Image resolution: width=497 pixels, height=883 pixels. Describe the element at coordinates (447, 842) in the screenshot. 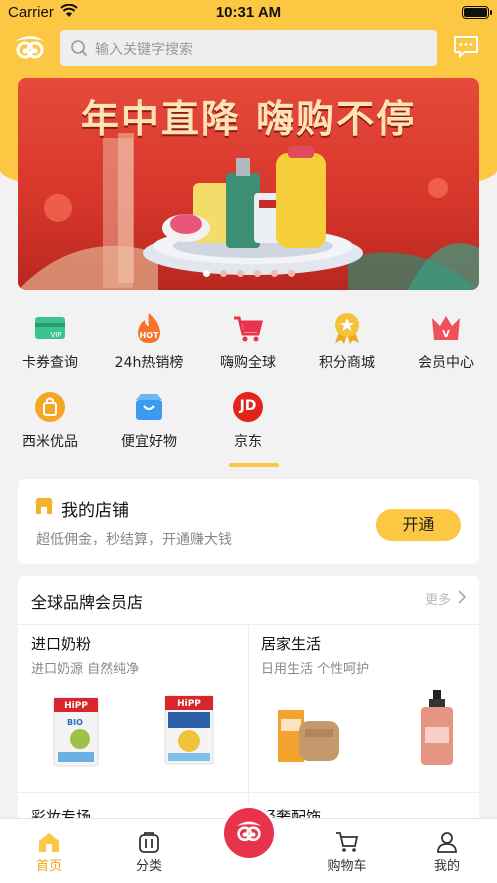

I see `user-icon` at that location.